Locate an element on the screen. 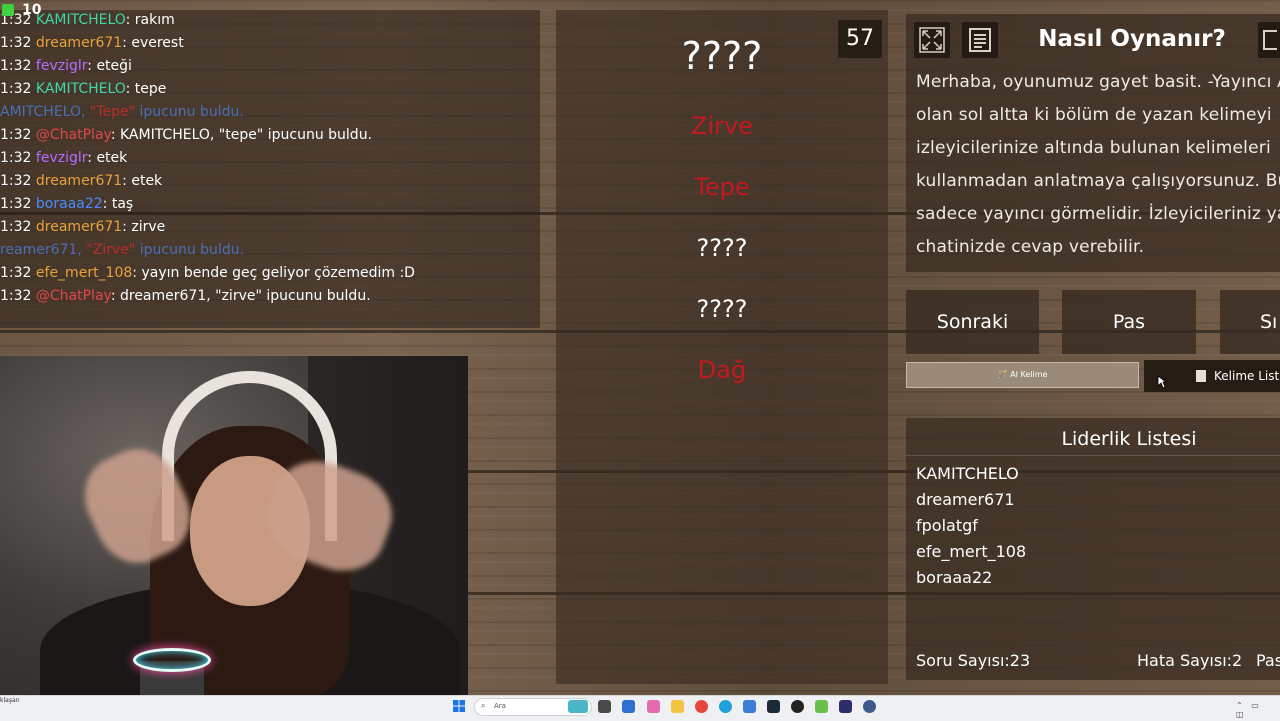  leaderboard-entry: KAMITCHELO is located at coordinates (967, 473).